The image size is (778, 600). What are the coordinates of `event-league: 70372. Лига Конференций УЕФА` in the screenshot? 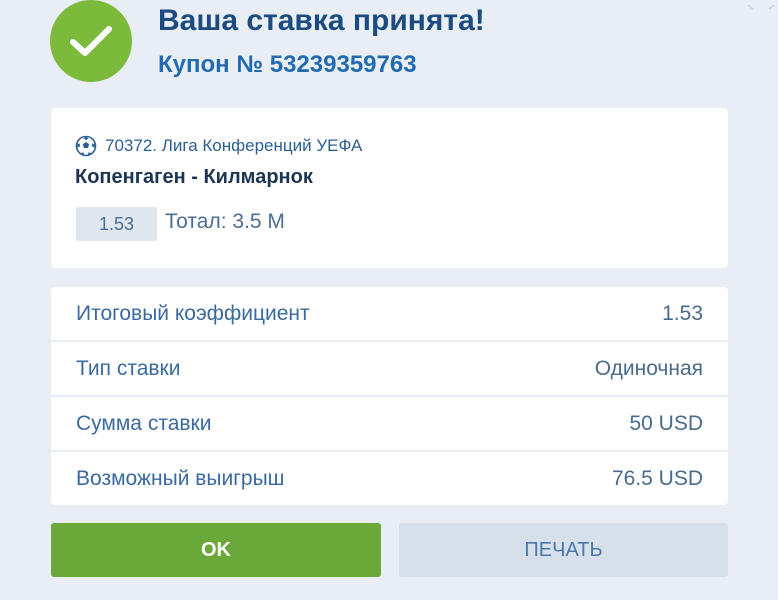 It's located at (218, 146).